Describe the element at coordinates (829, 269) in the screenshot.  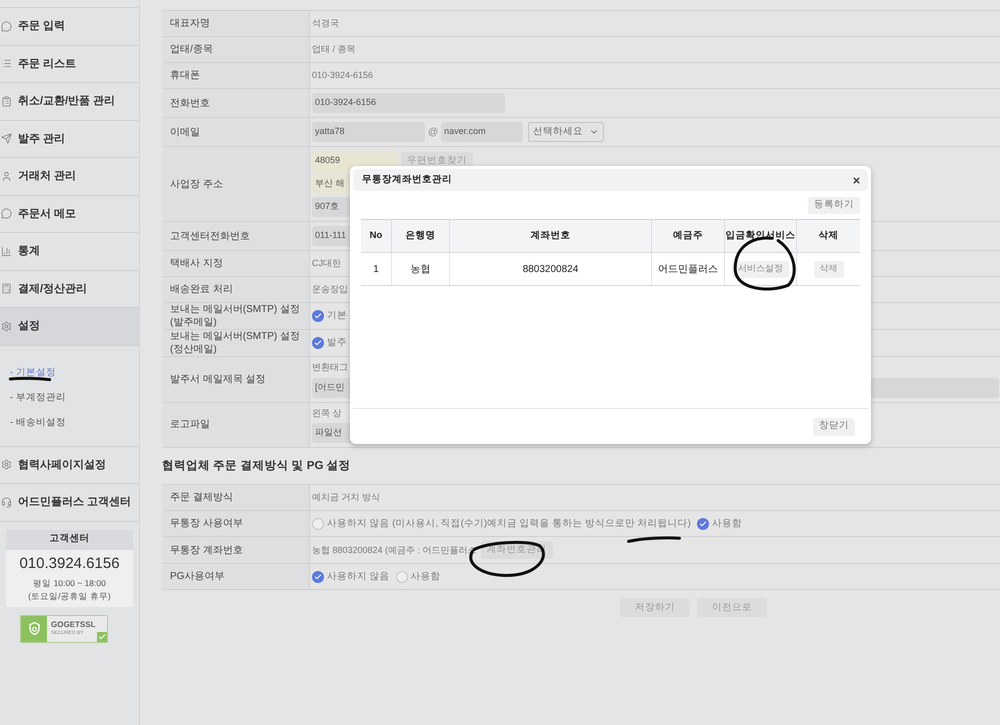
I see `delete-button: 삭제` at that location.